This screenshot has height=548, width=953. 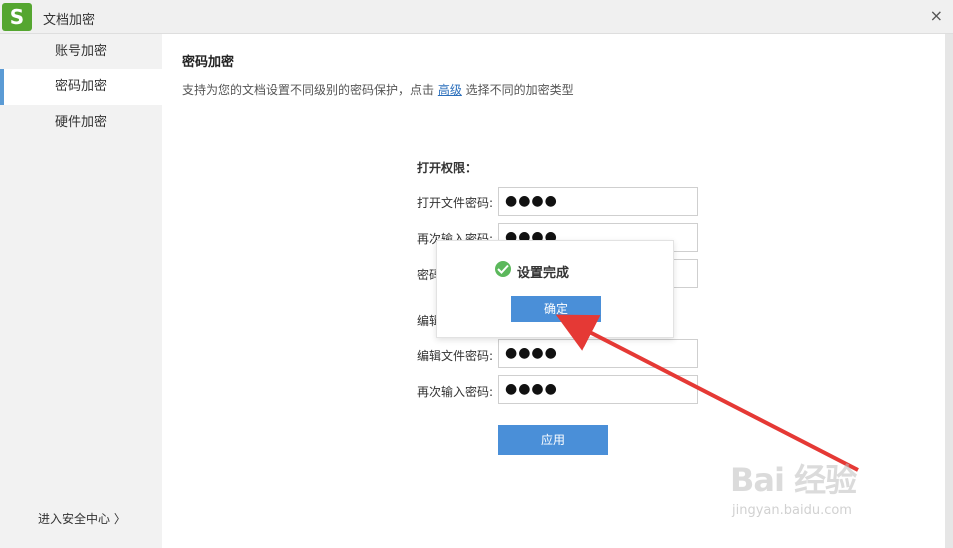 I want to click on baidu-watermark: Bai 经验 jingyan.baidu.com, so click(x=820, y=495).